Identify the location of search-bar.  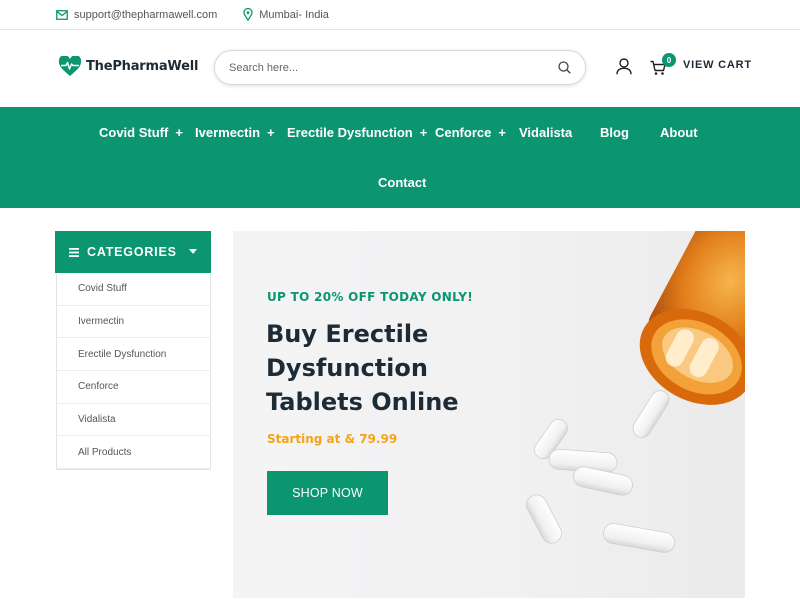
(400, 67).